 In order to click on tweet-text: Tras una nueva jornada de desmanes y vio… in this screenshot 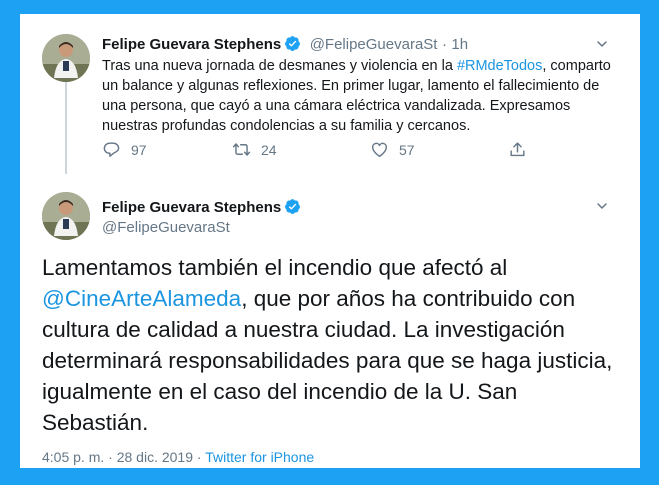, I will do `click(362, 96)`.